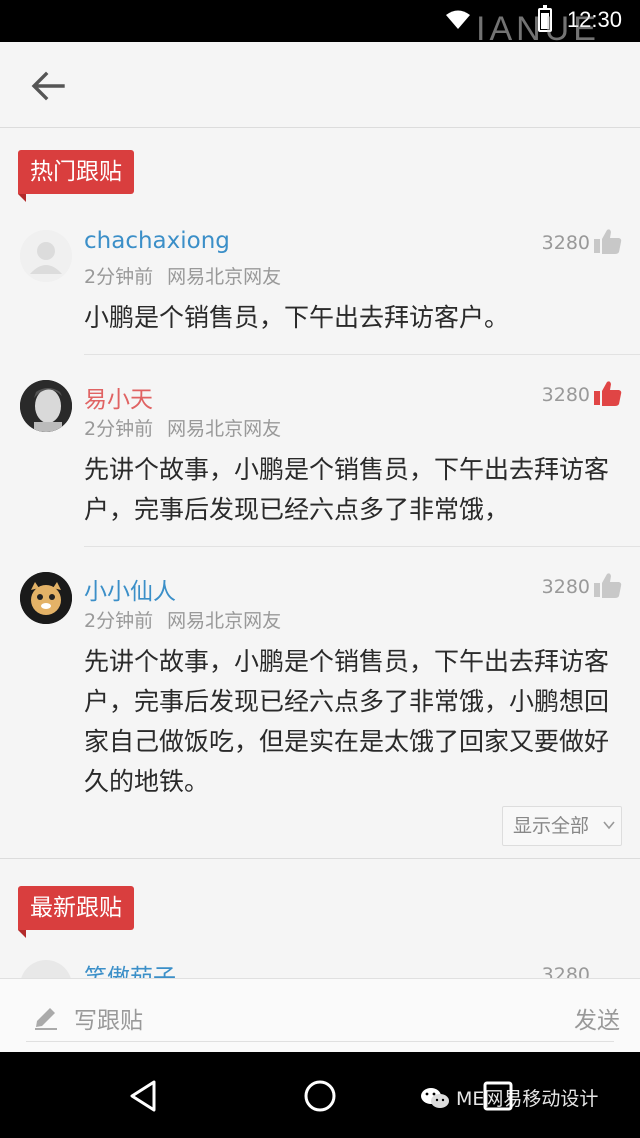  I want to click on pencil-icon, so click(46, 1019).